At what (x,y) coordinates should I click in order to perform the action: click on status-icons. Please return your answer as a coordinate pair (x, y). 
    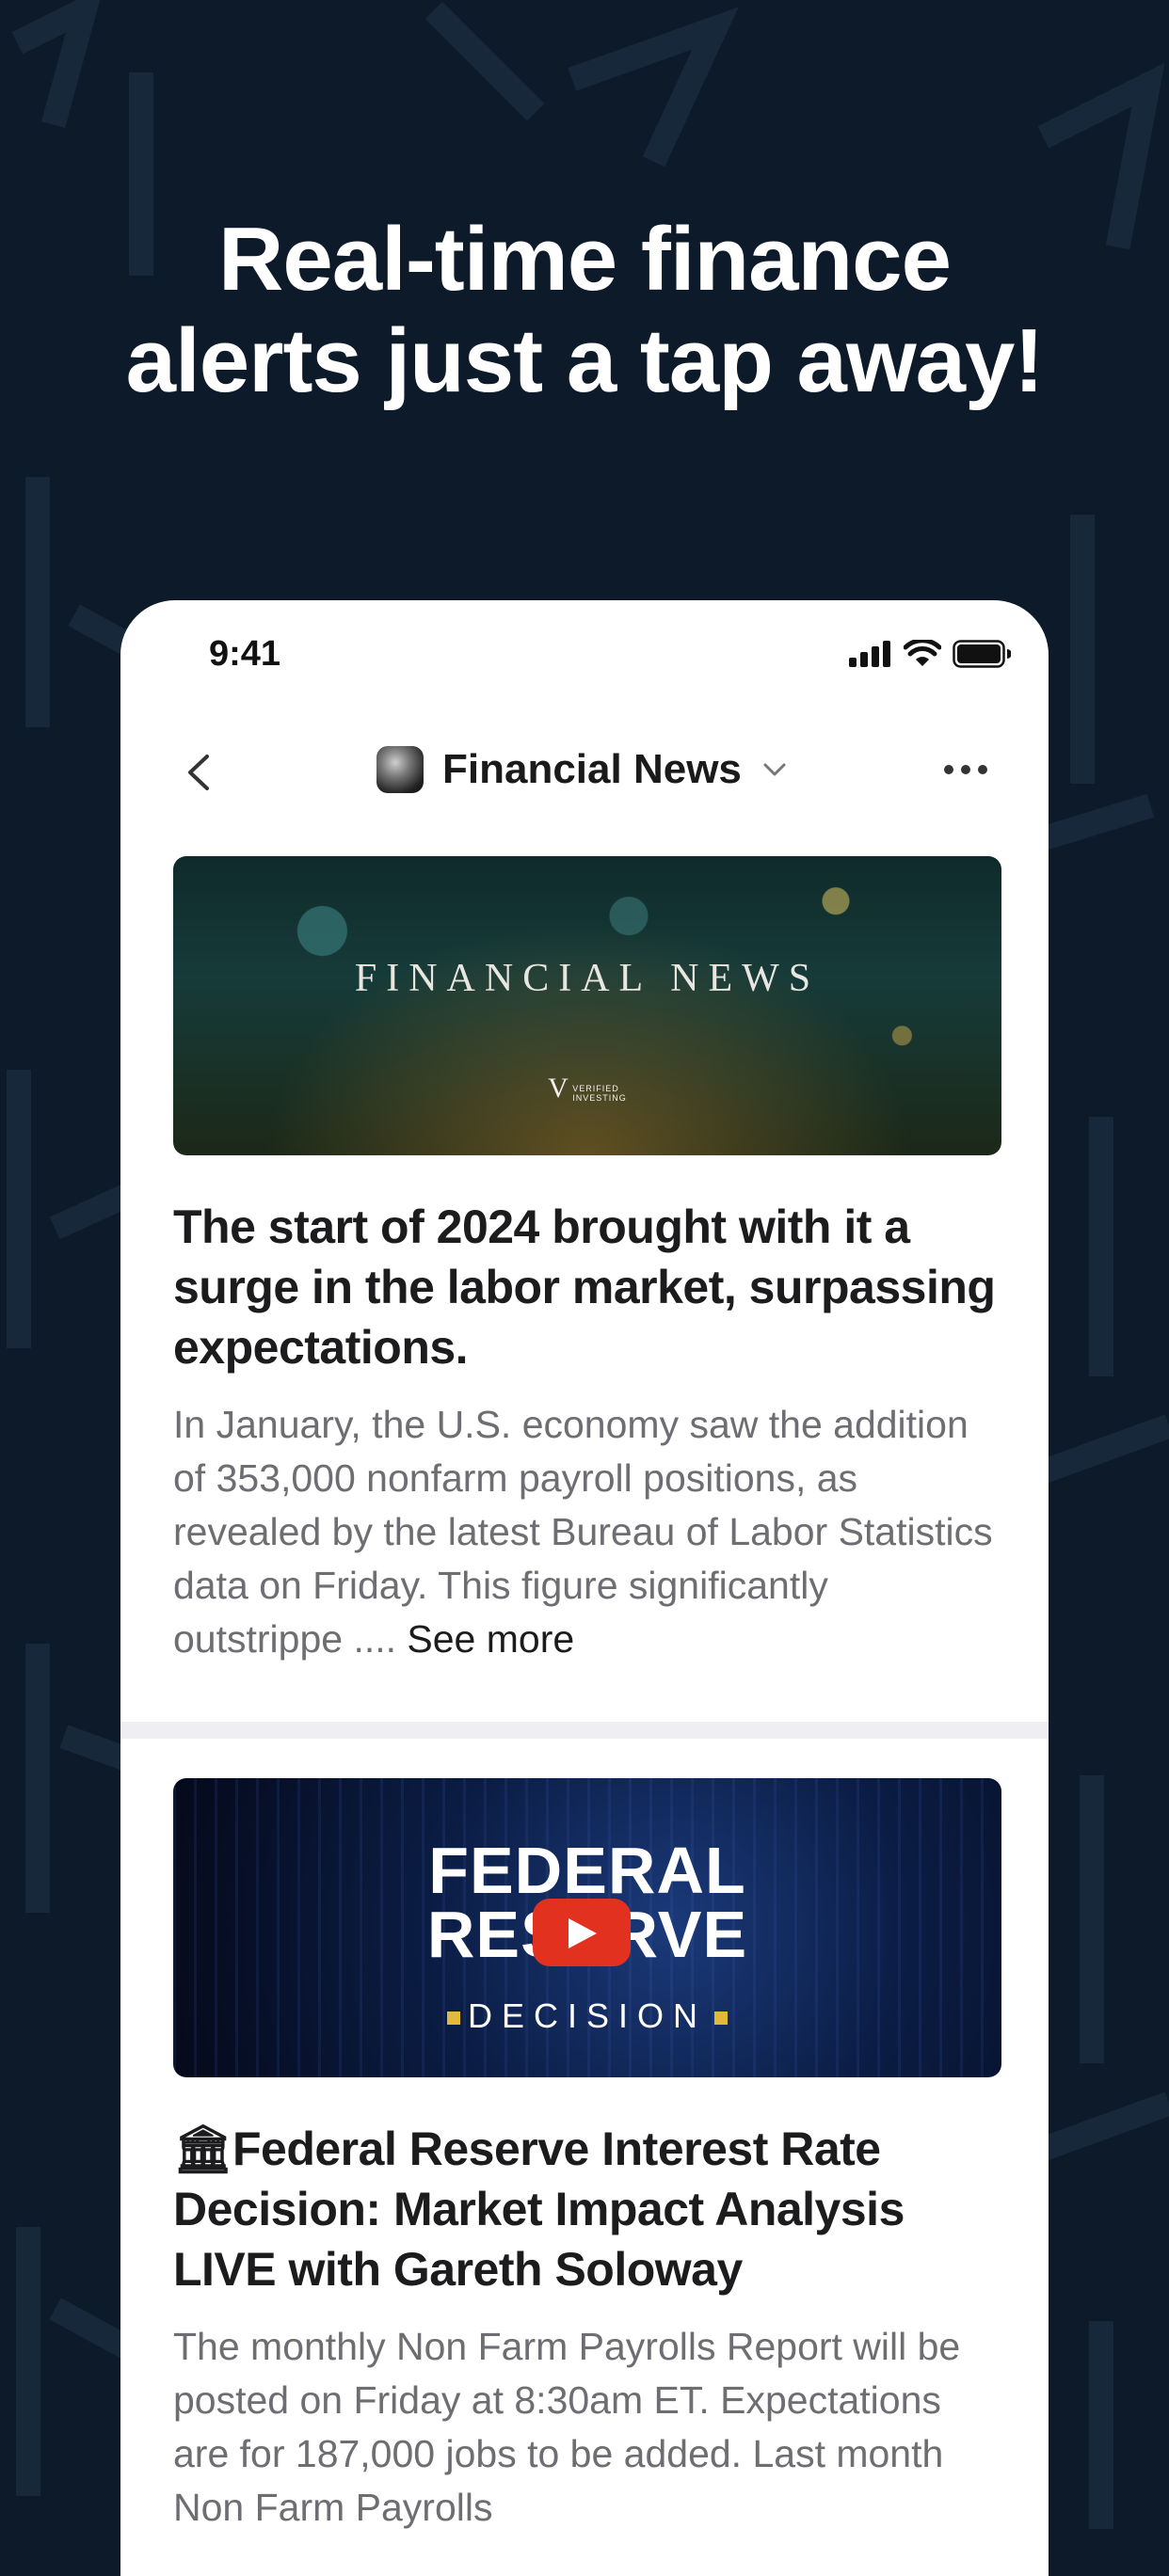
    Looking at the image, I should click on (930, 654).